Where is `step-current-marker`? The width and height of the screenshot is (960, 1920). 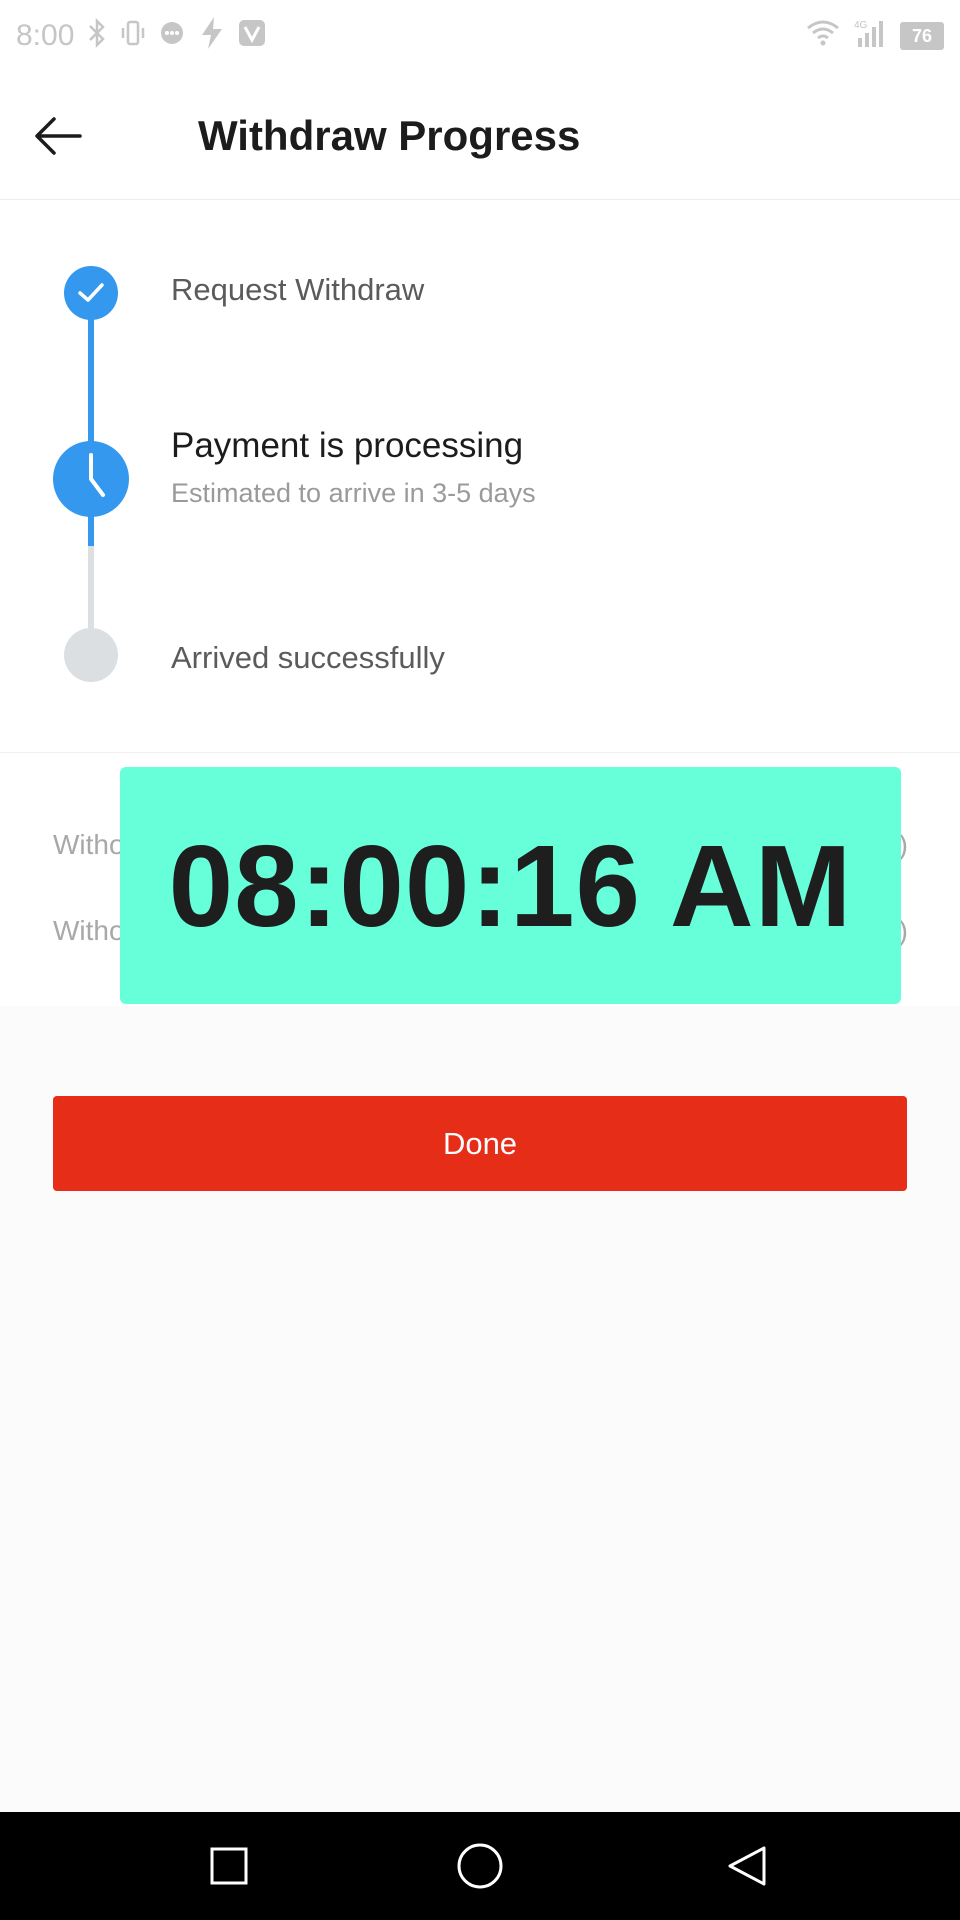
step-current-marker is located at coordinates (91, 479).